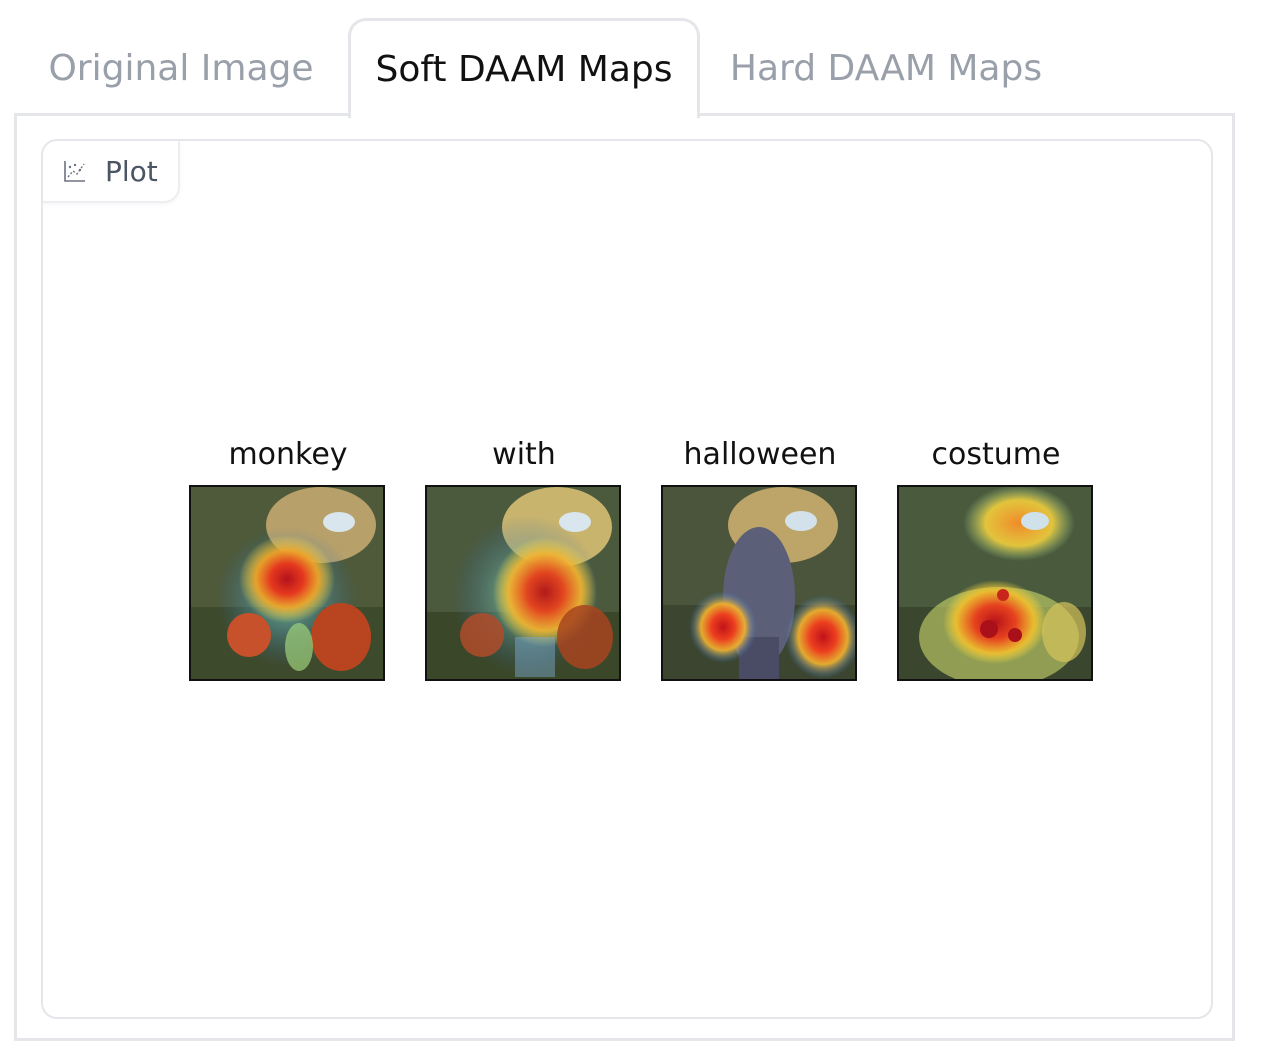 The width and height of the screenshot is (1276, 1064). I want to click on panel-title-halloween: halloween, so click(760, 454).